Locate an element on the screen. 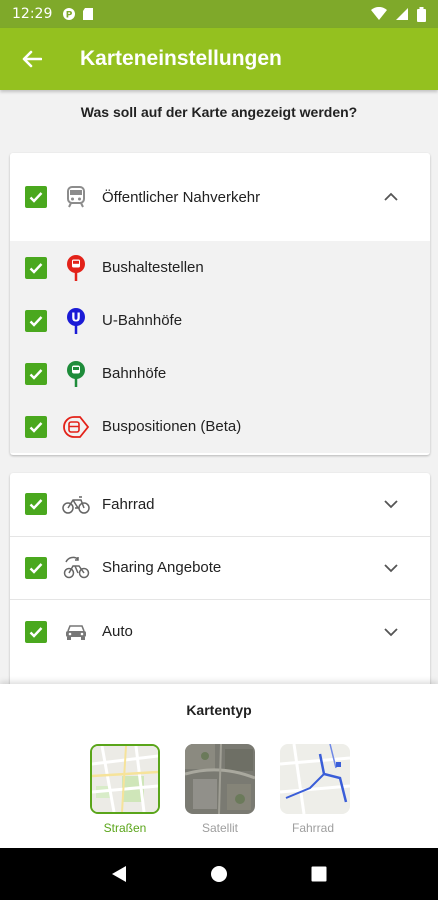 The width and height of the screenshot is (438, 900). subway-stations-checkbox is located at coordinates (36, 320).